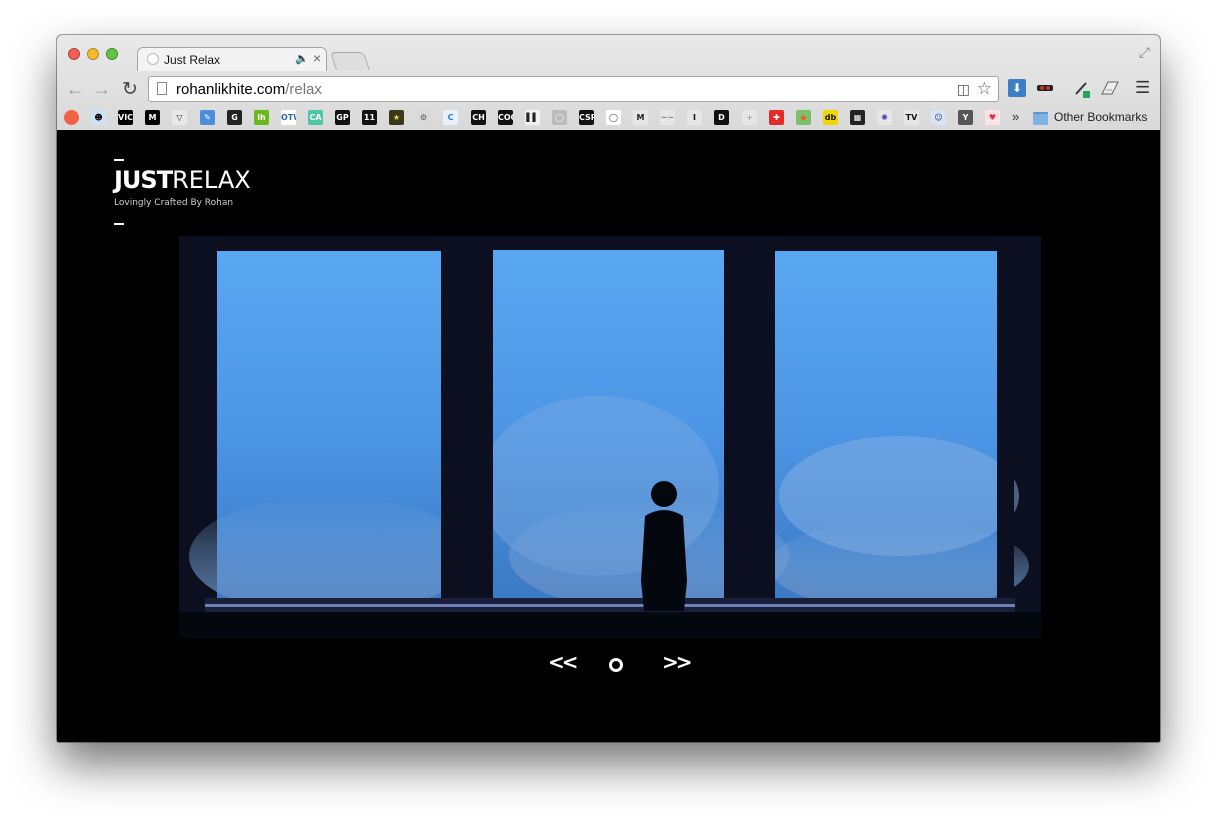 The image size is (1217, 821). I want to click on bookmark-chart-icon: ▌▌, so click(532, 117).